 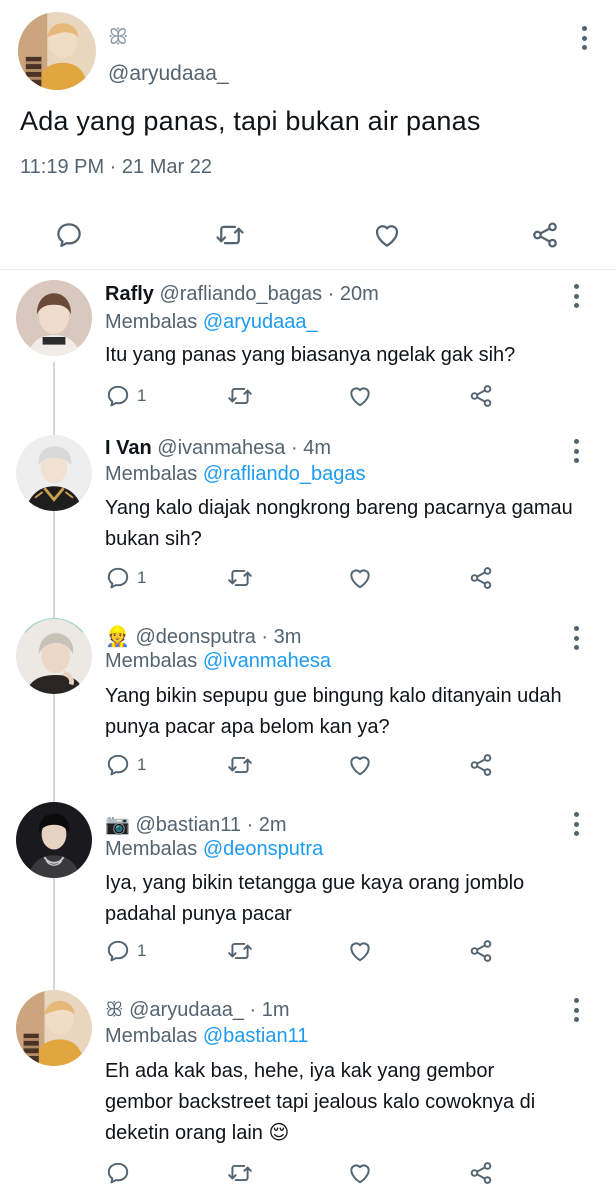 I want to click on author-handle: @ivanmahesa, so click(x=221, y=448).